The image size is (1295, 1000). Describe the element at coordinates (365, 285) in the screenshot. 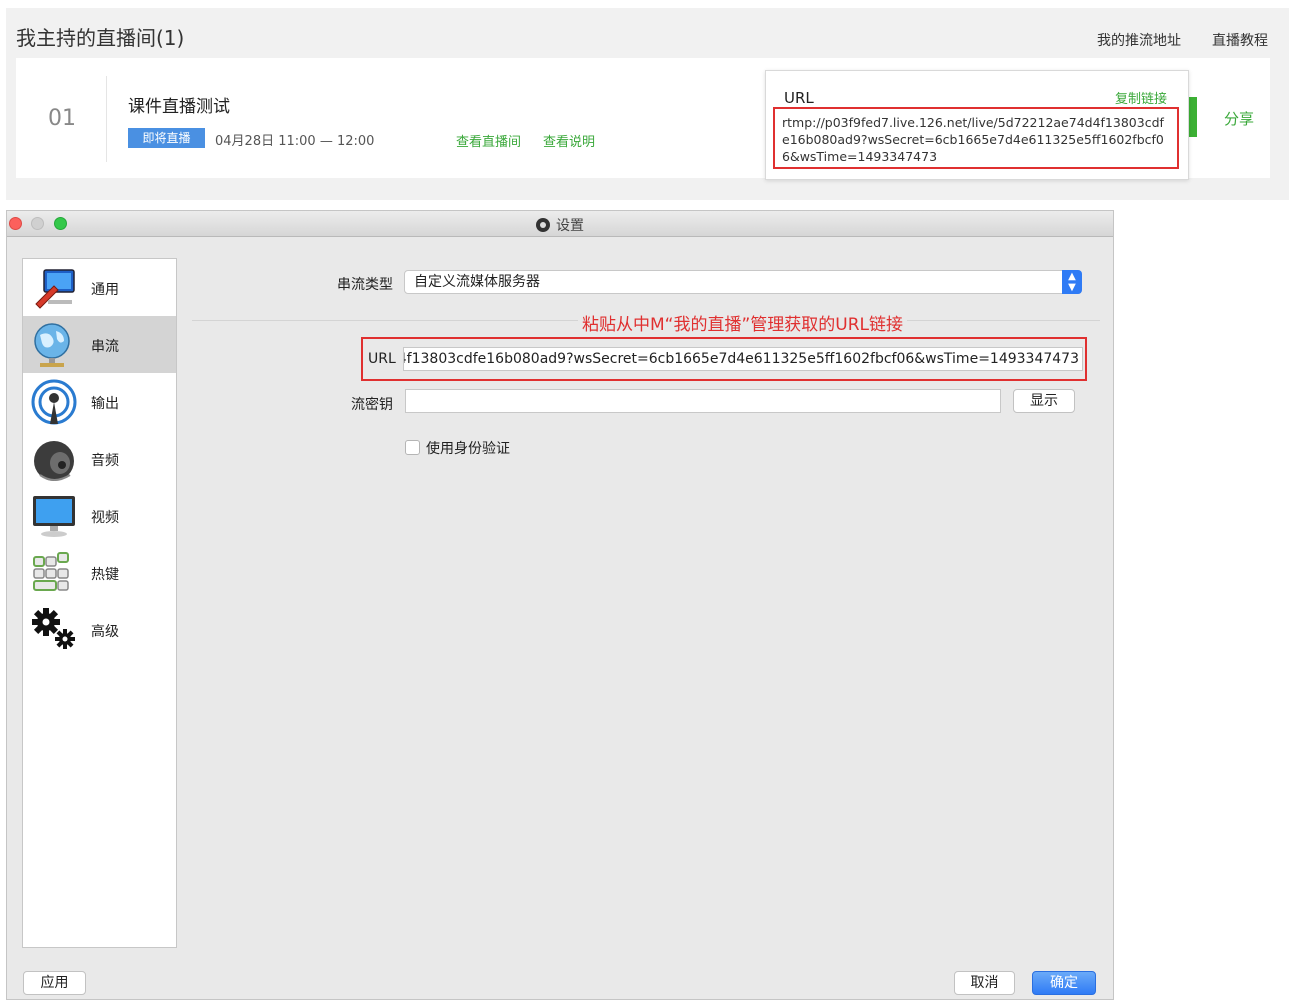

I see `stream-type-label: 串流类型` at that location.